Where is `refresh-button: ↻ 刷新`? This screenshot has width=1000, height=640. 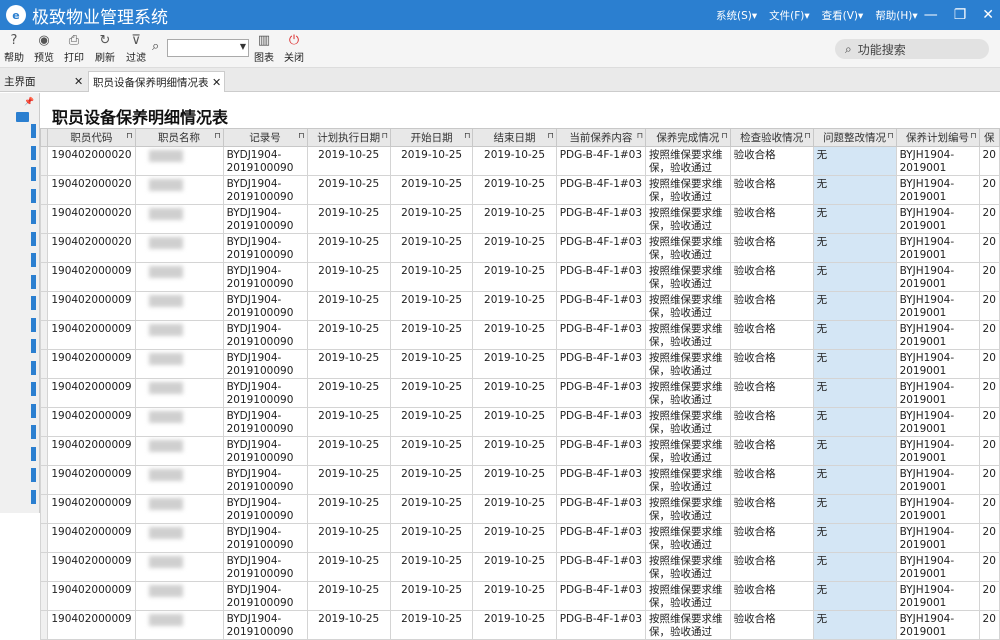 refresh-button: ↻ 刷新 is located at coordinates (105, 48).